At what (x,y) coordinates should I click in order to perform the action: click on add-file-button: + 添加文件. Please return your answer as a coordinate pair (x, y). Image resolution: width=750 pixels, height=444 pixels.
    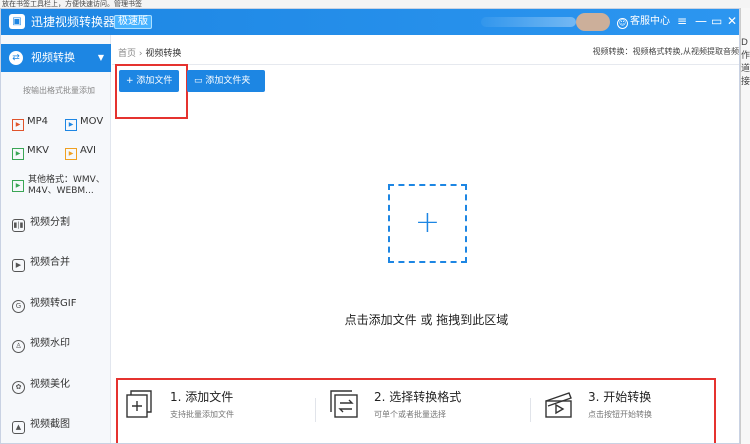
    Looking at the image, I should click on (149, 81).